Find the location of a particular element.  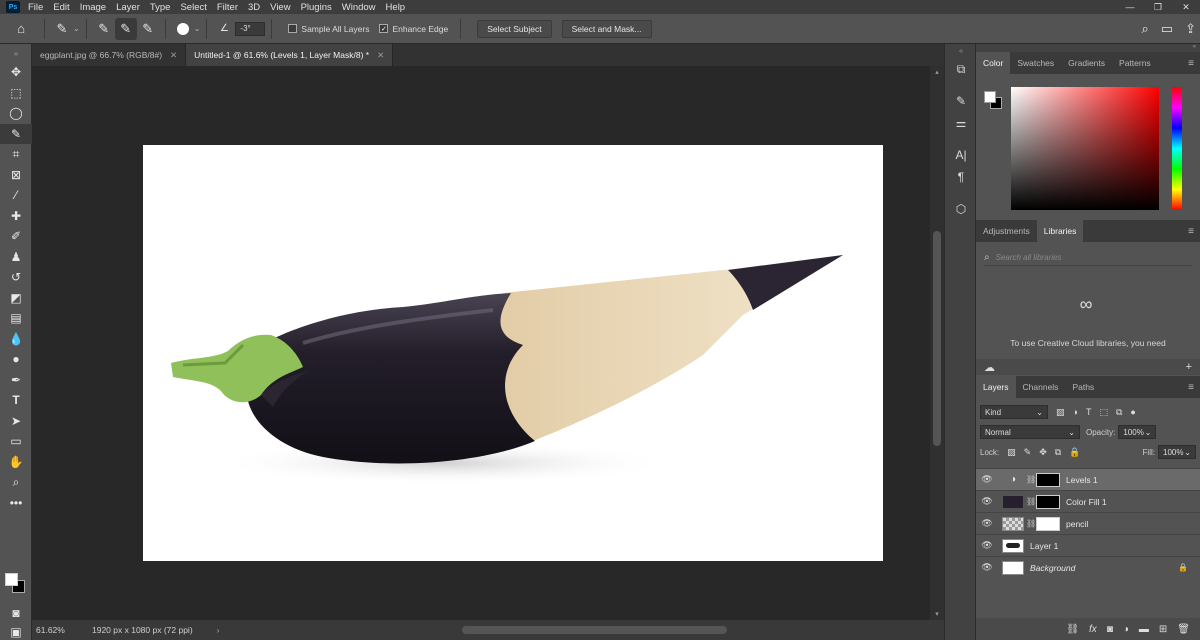

lock-artboard-icon: ⧉ is located at coordinates (1058, 452).